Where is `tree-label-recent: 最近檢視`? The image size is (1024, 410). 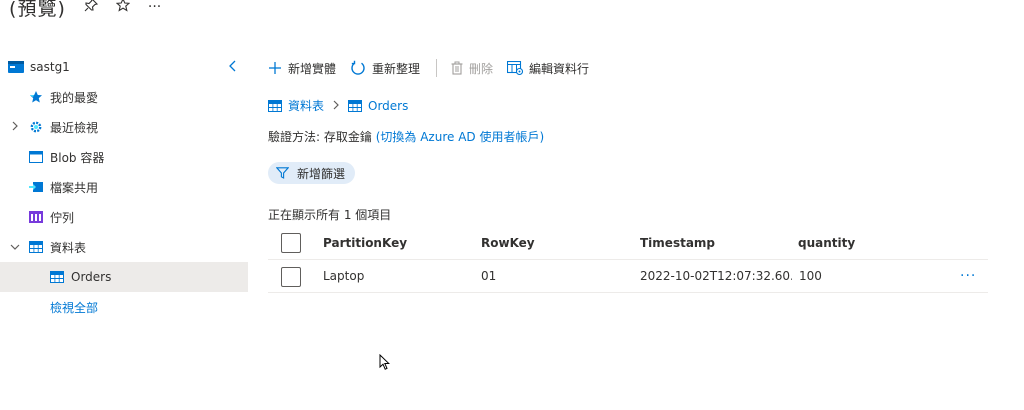
tree-label-recent: 最近檢視 is located at coordinates (74, 127).